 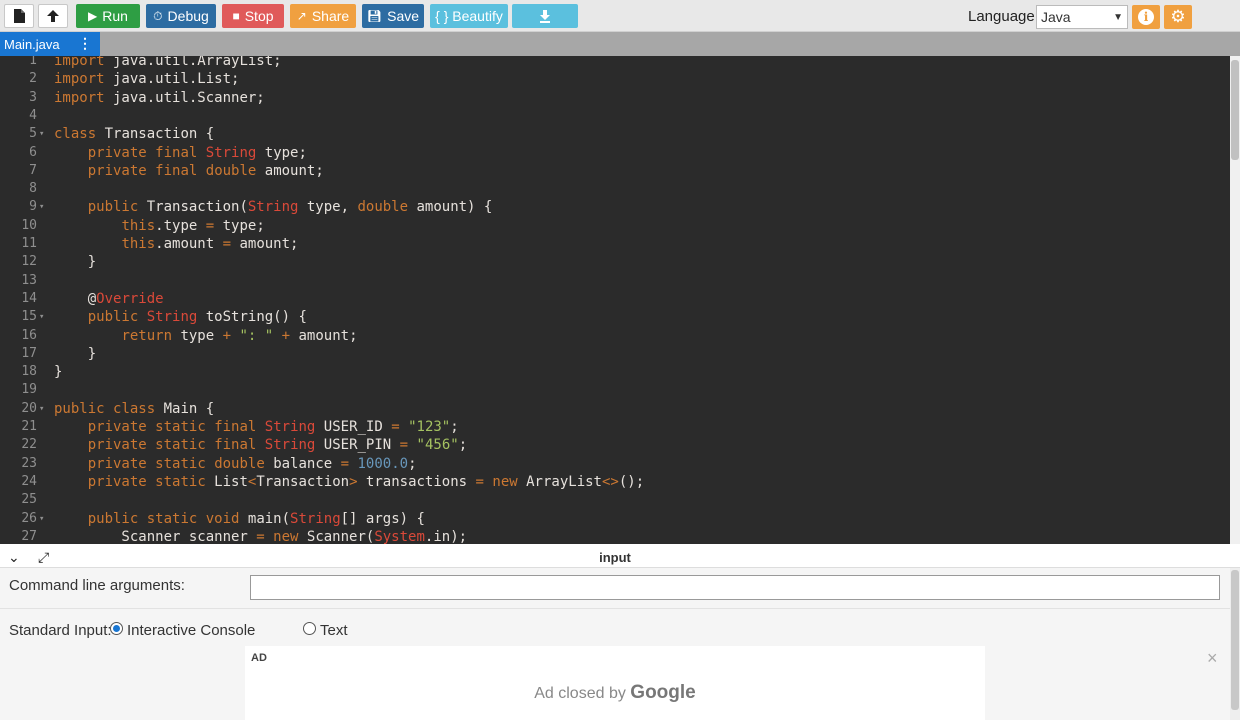 What do you see at coordinates (1212, 658) in the screenshot?
I see `ad-close-button: ×` at bounding box center [1212, 658].